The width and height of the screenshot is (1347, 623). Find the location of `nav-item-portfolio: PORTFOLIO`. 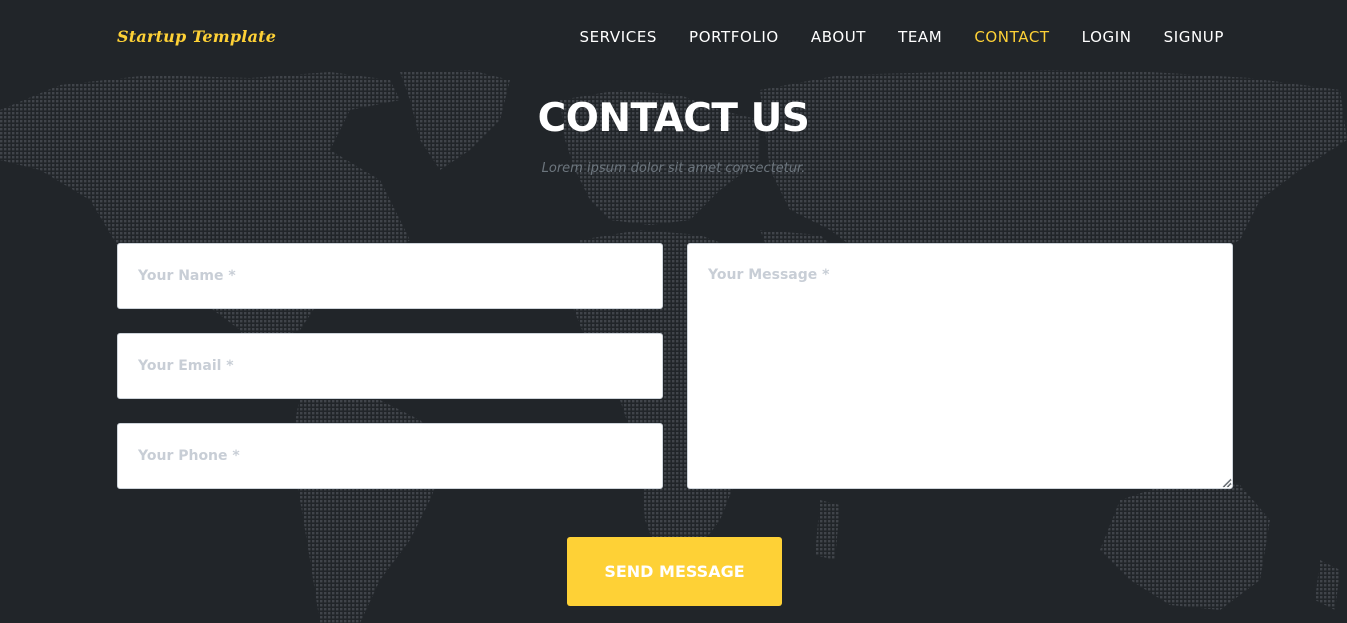

nav-item-portfolio: PORTFOLIO is located at coordinates (734, 36).